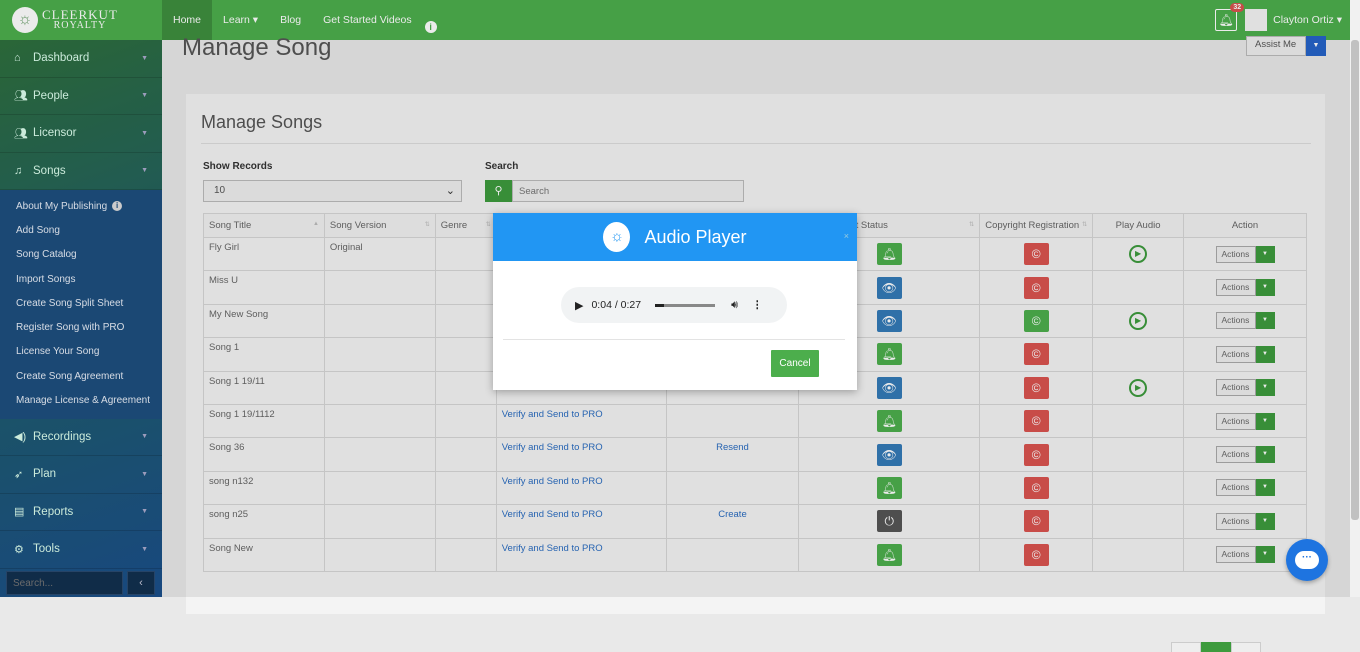 The image size is (1360, 652). I want to click on audio-player: ▶ 0:04 / 0:27 🔊︎ ⋮, so click(674, 305).